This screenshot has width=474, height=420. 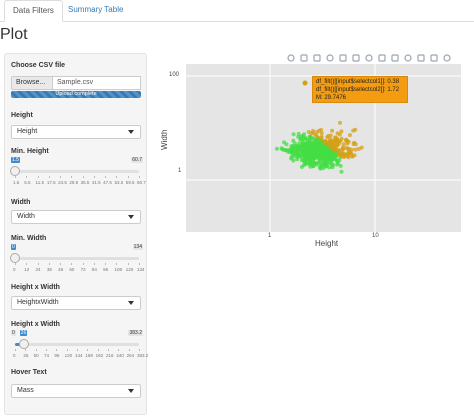 I want to click on slider-tick-label: 23.5, so click(x=62, y=182).